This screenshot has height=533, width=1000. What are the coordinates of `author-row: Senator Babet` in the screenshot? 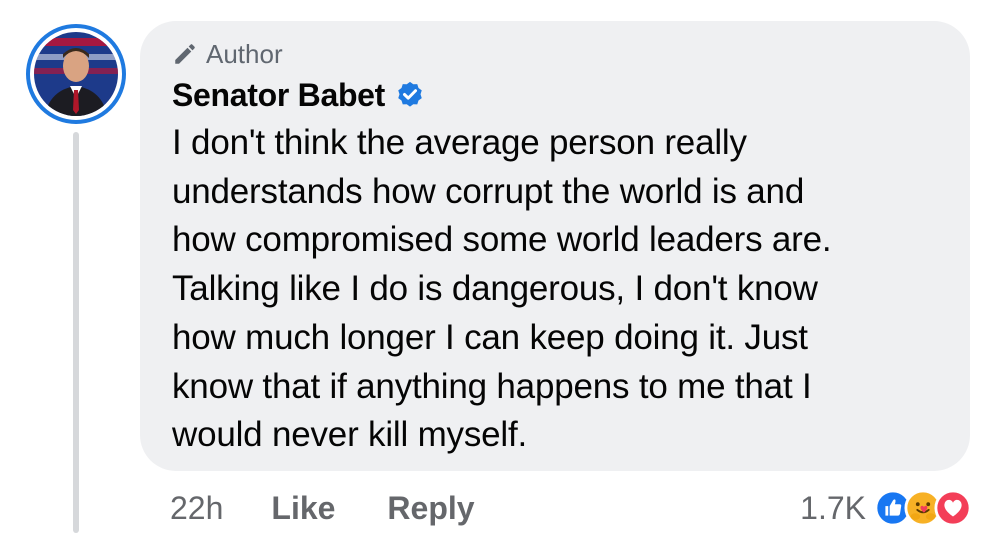 It's located at (559, 95).